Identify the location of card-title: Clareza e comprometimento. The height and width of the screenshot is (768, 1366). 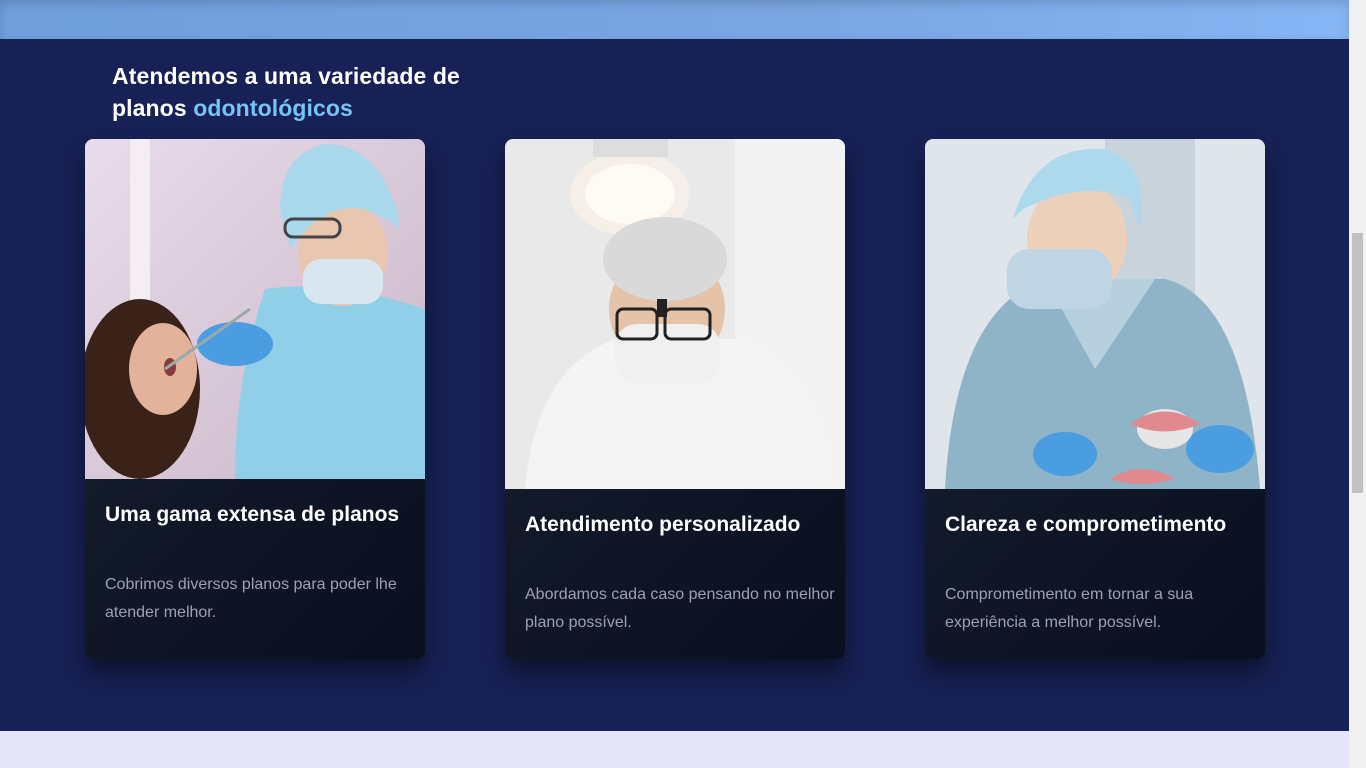
(1086, 524).